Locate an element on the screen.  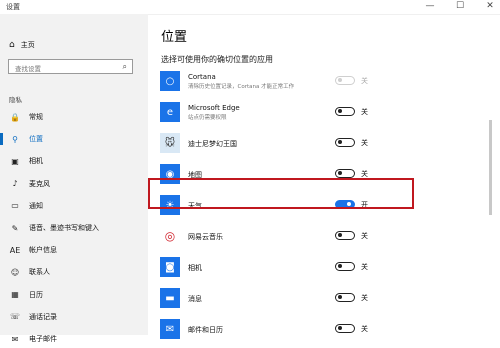
sidebar-item-label: 语音、墨迹书写和键入 is located at coordinates (64, 228).